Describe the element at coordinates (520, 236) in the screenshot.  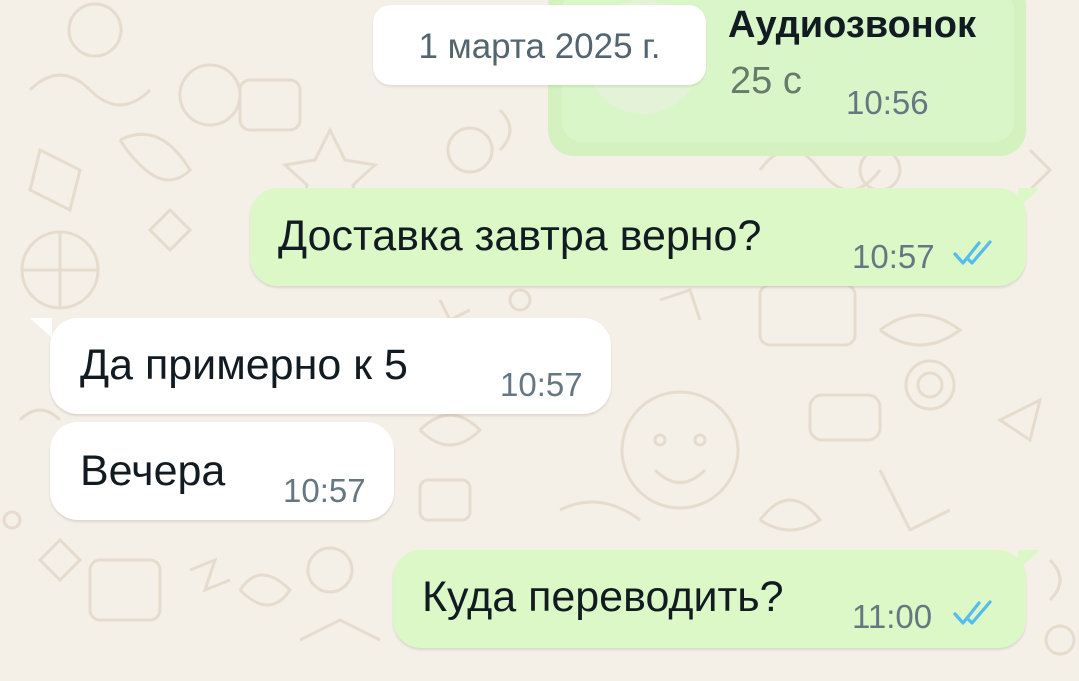
I see `message-text: Доставка завтра верно?` at that location.